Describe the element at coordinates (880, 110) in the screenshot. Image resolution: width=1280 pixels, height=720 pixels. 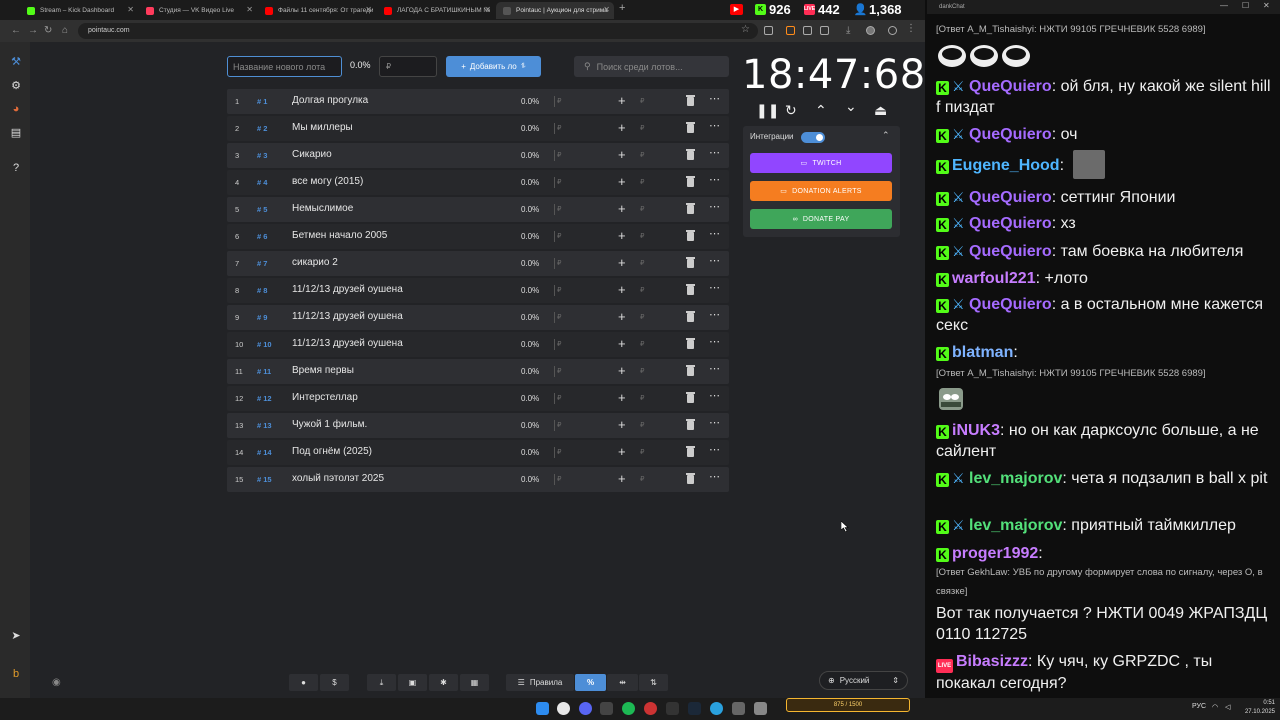
I see `double-up-icon: ⏏` at that location.